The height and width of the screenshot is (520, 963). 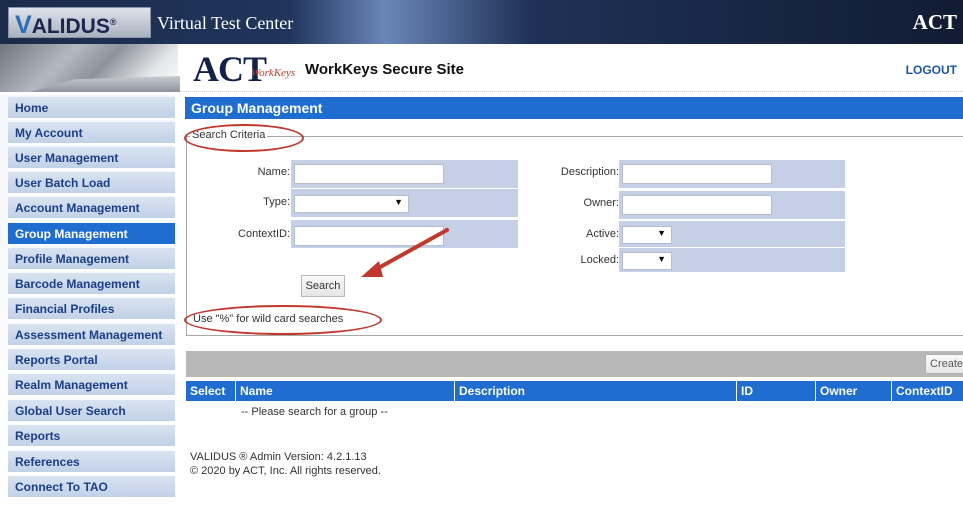 I want to click on locked-label: Locked:, so click(x=599, y=260).